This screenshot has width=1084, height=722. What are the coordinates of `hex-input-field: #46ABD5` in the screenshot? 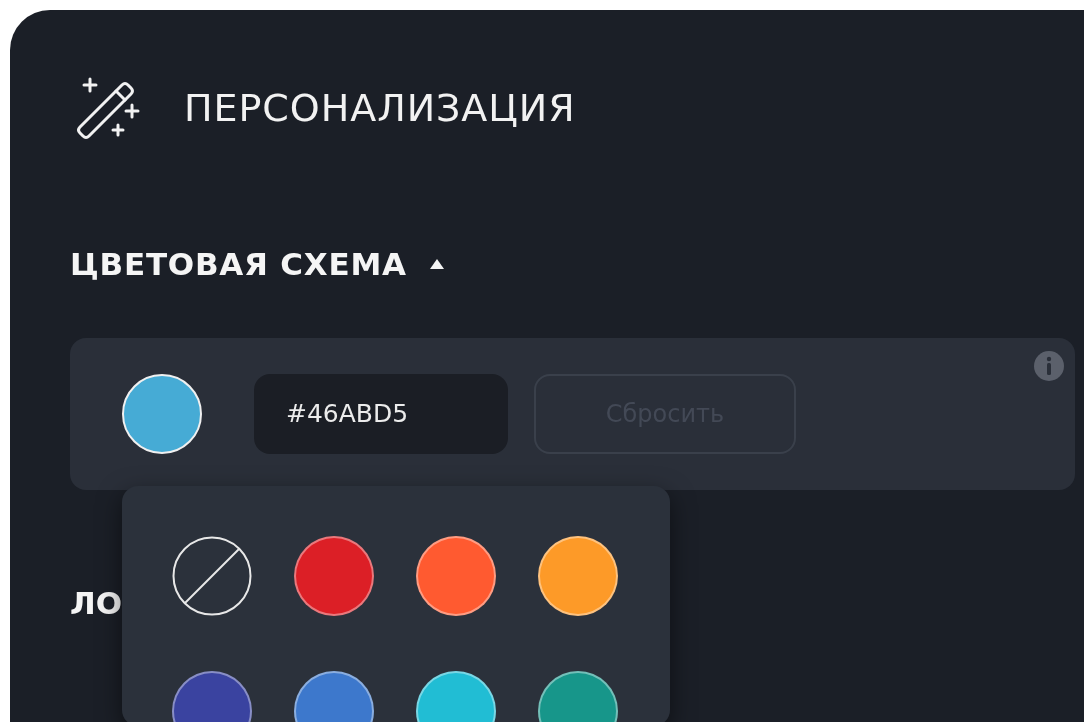 It's located at (381, 413).